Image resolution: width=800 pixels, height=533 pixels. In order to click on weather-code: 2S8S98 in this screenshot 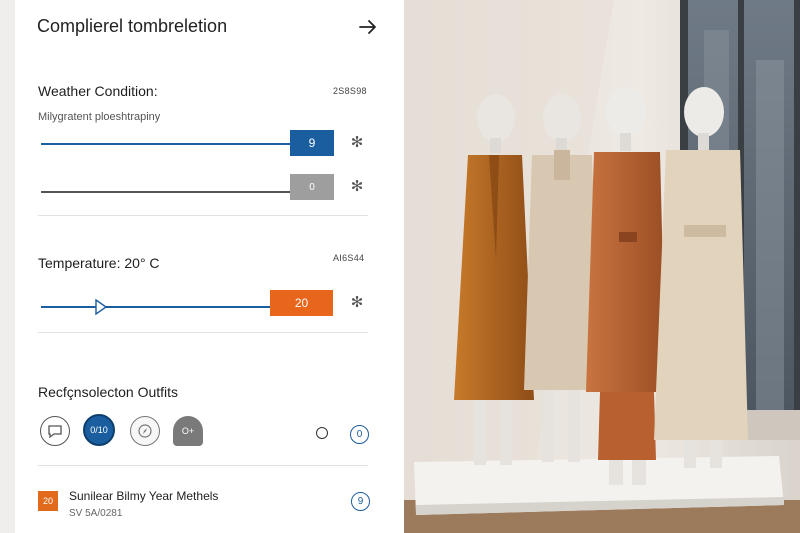, I will do `click(350, 91)`.